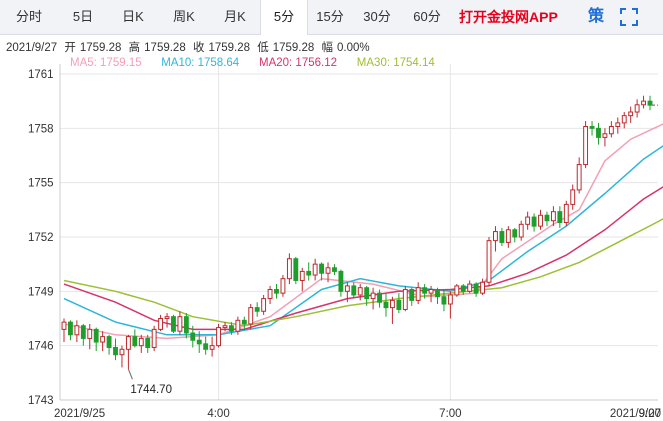 The width and height of the screenshot is (663, 421). I want to click on ma-legend-entry: MA20: 1756.12, so click(298, 63).